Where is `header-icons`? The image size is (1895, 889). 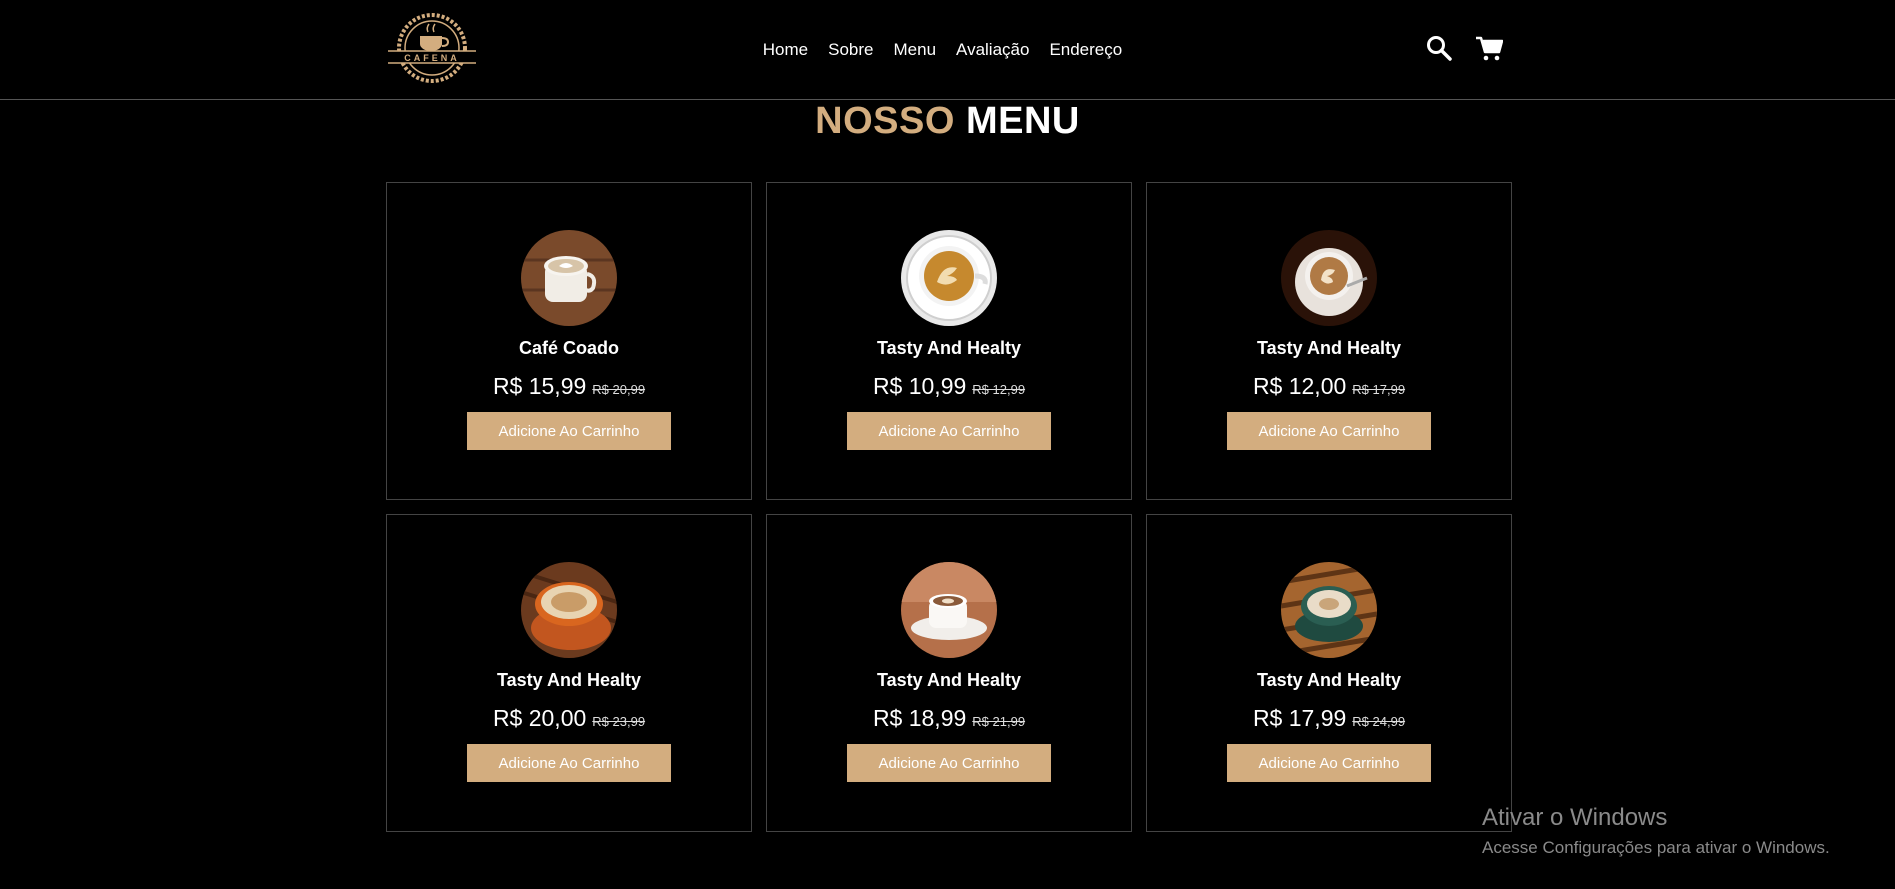 header-icons is located at coordinates (1464, 48).